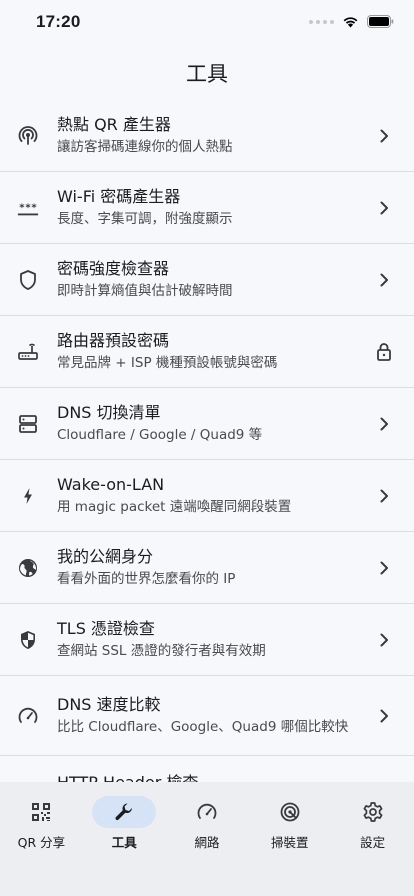 This screenshot has width=414, height=896. What do you see at coordinates (109, 704) in the screenshot?
I see `tool-title: DNS 速度比較` at bounding box center [109, 704].